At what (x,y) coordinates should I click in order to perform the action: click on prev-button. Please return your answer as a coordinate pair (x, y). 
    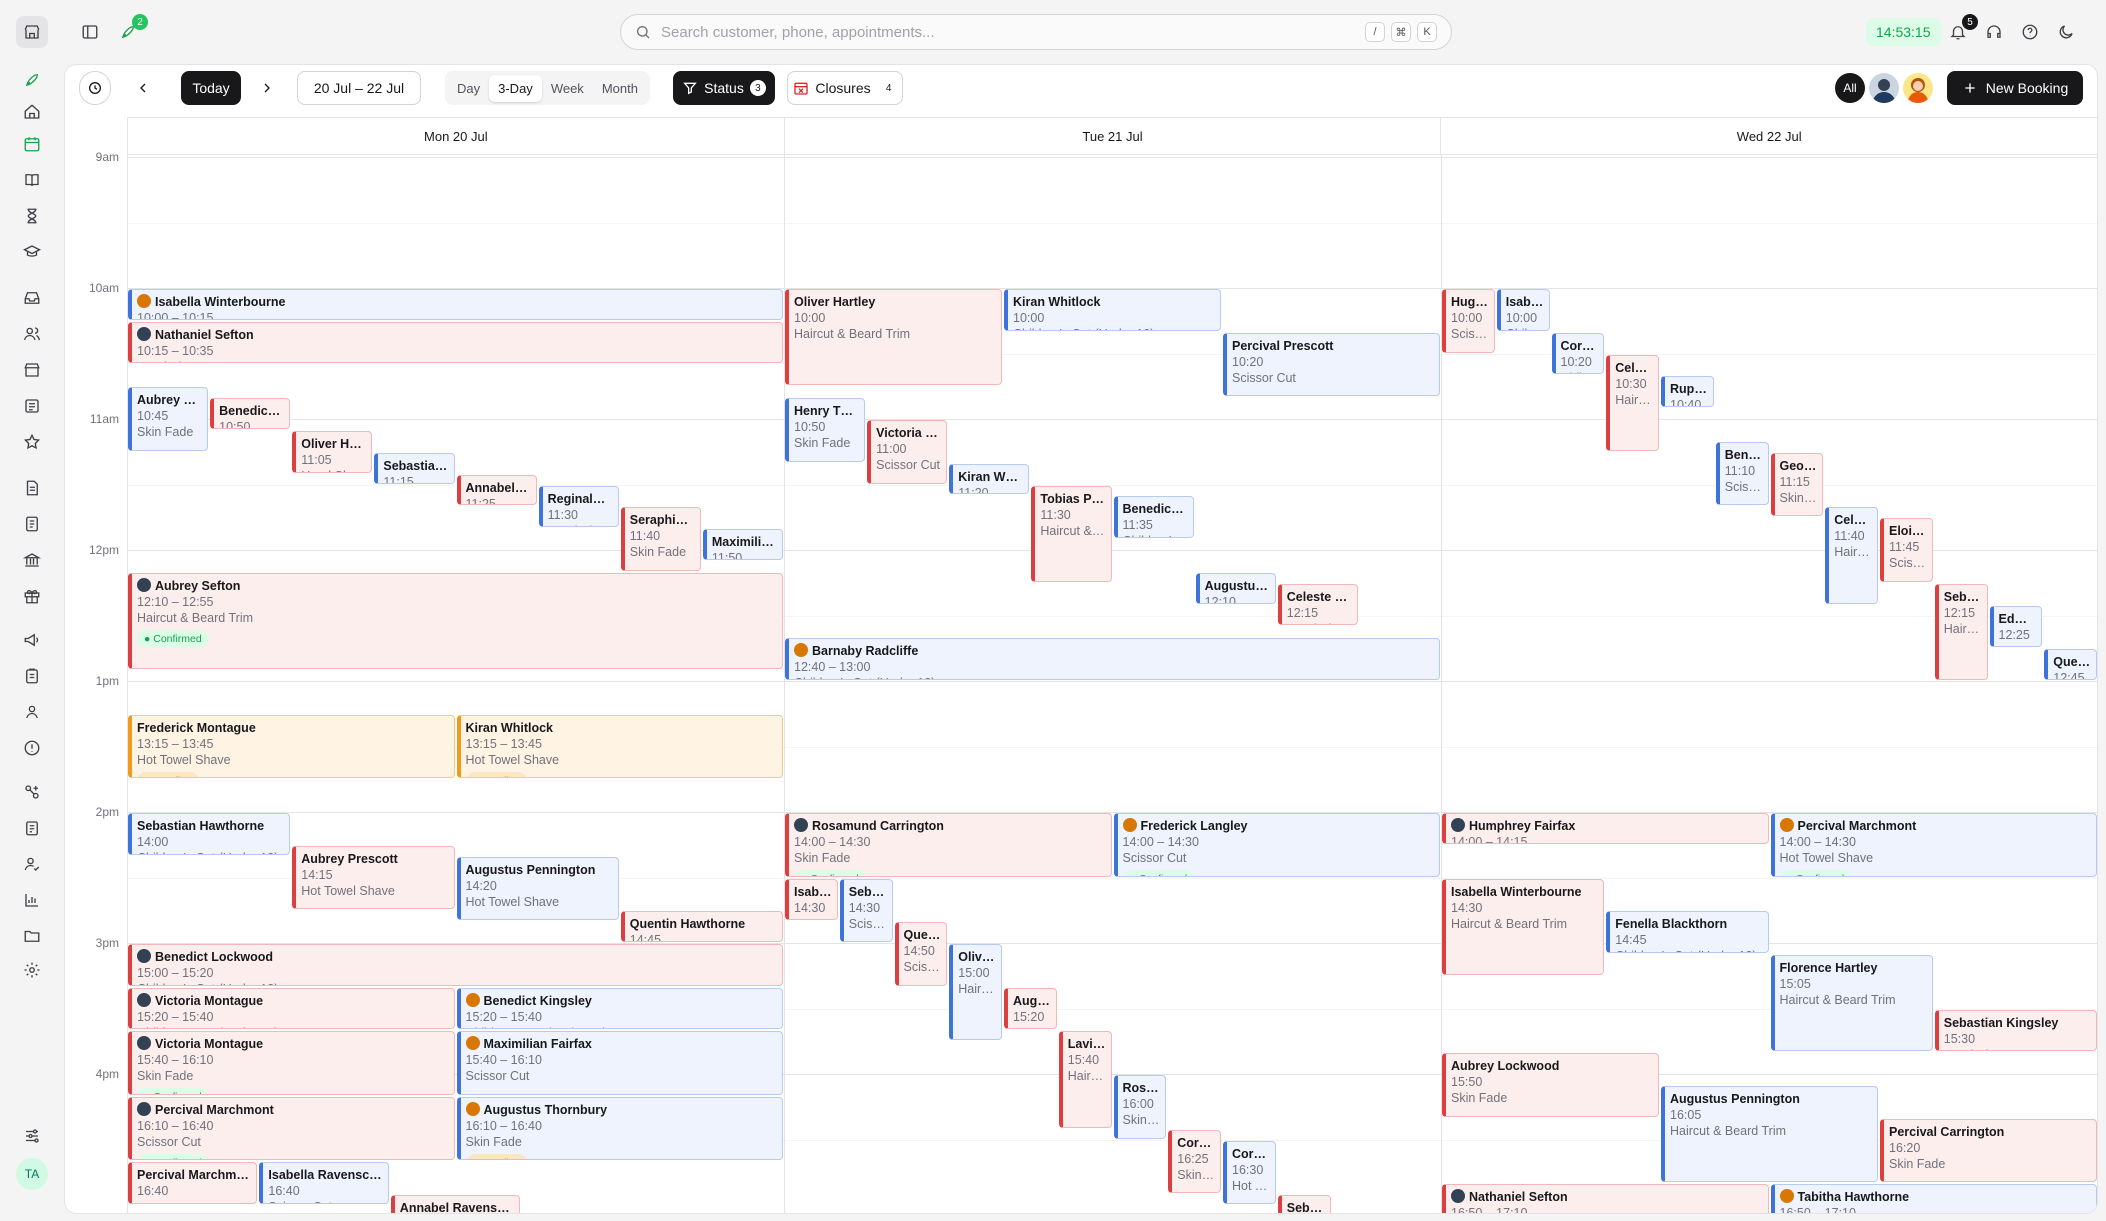
    Looking at the image, I should click on (143, 88).